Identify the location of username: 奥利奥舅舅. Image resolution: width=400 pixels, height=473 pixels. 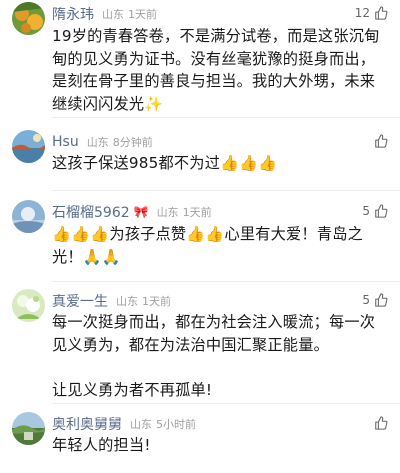
(87, 424).